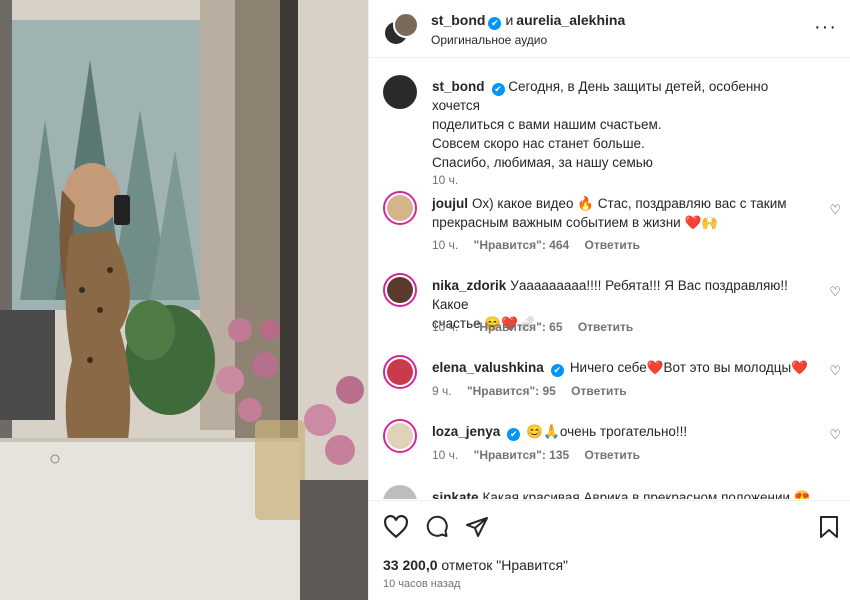 The image size is (850, 600). I want to click on collab-names: st_bond ✔ и aurelia_alekhina, so click(528, 21).